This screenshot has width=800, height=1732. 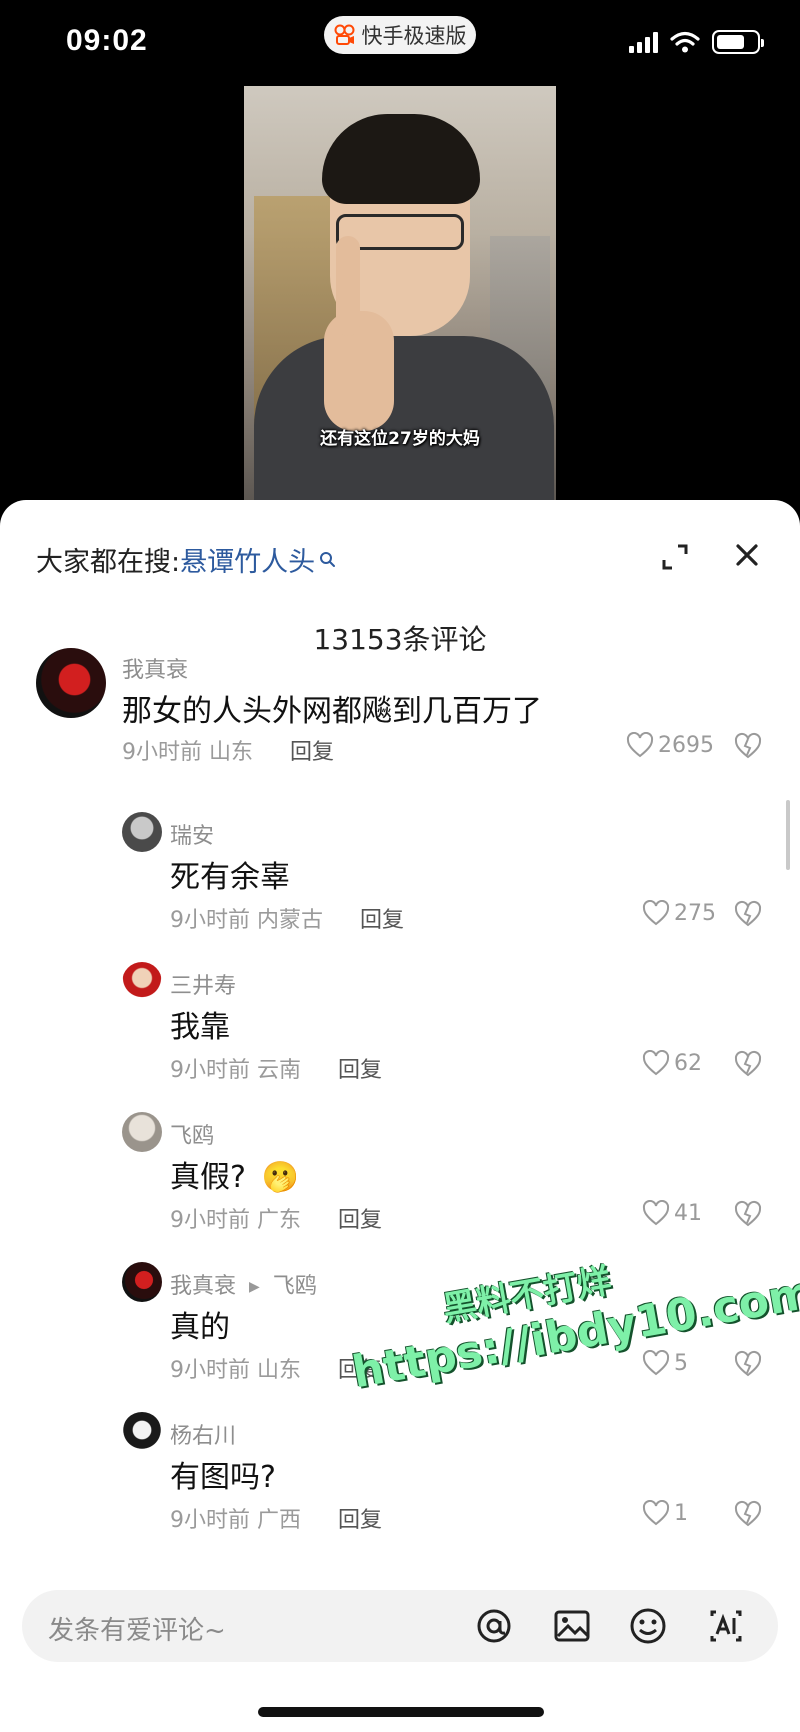 I want to click on search-icon, so click(x=328, y=559).